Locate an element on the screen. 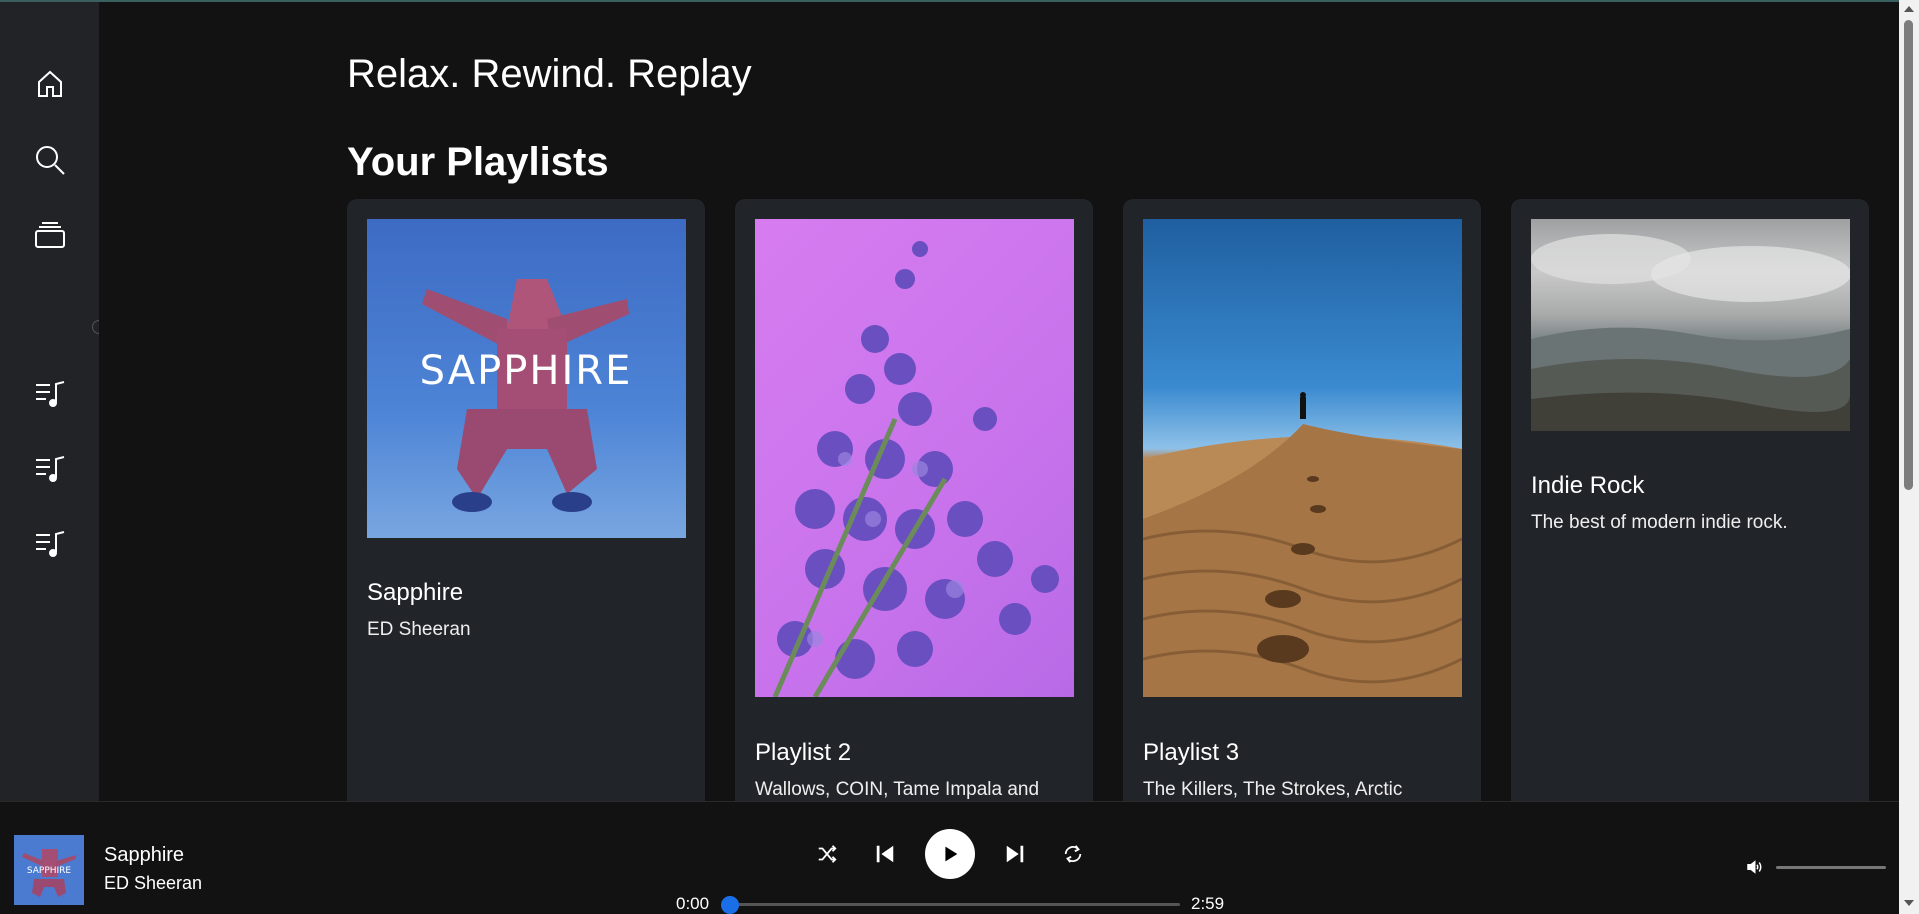  now-playing-art: SAPPHIRE is located at coordinates (49, 870).